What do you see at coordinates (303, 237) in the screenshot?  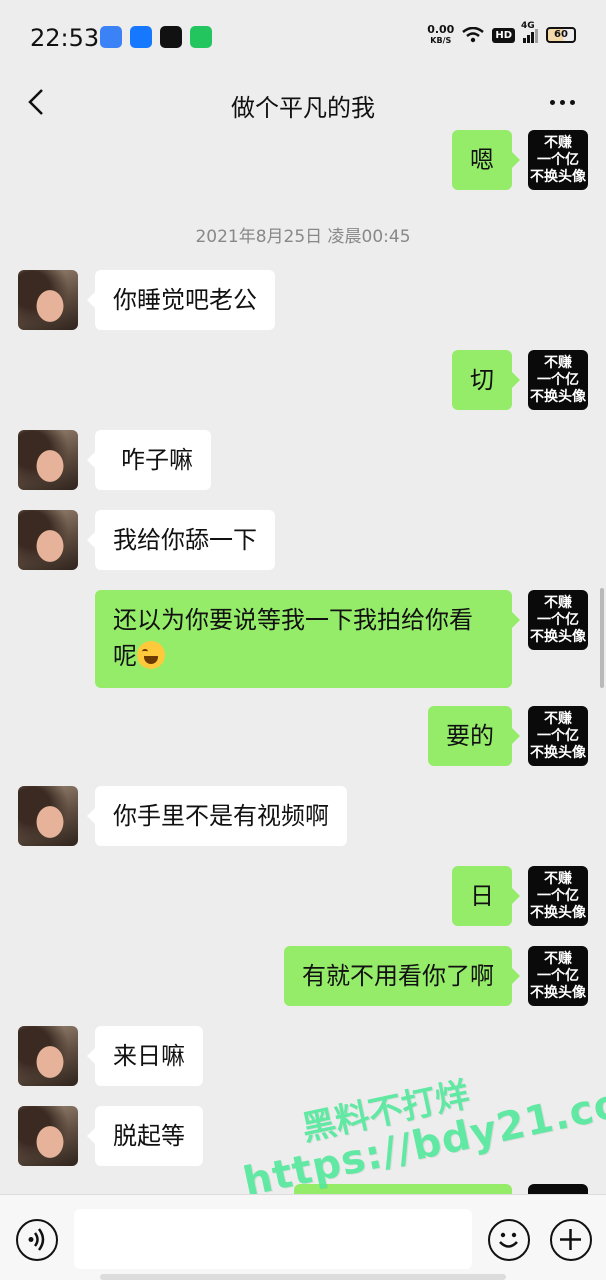 I see `message-timestamp: 2021年8月25日 凌晨00:45` at bounding box center [303, 237].